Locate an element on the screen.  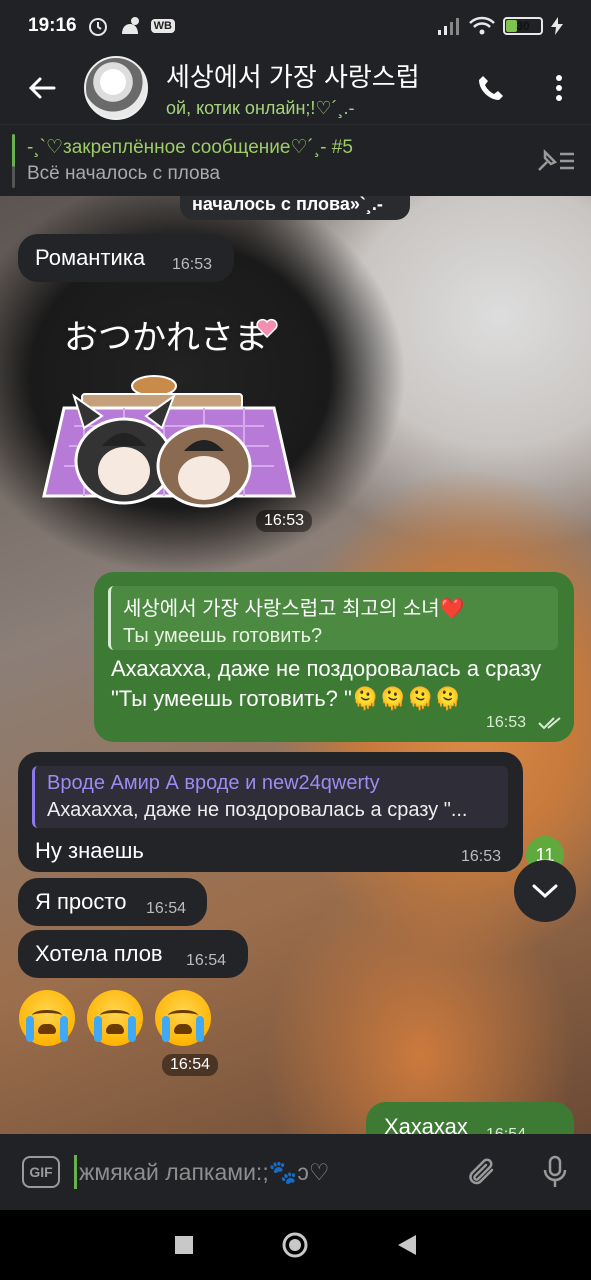
reply-text: Ты умеешь готовить? is located at coordinates (223, 636).